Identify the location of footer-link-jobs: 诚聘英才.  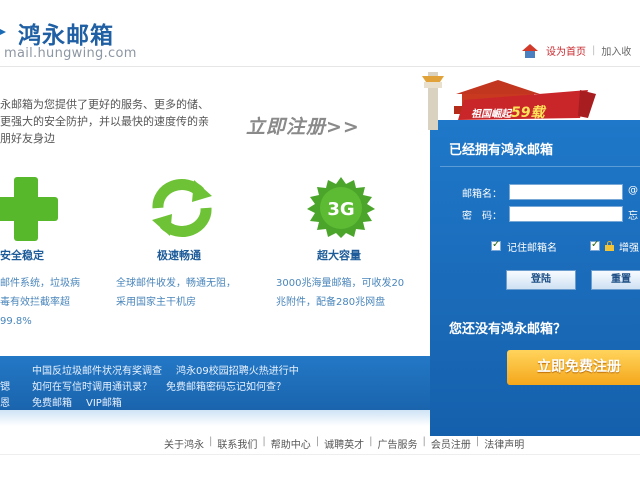
(344, 443).